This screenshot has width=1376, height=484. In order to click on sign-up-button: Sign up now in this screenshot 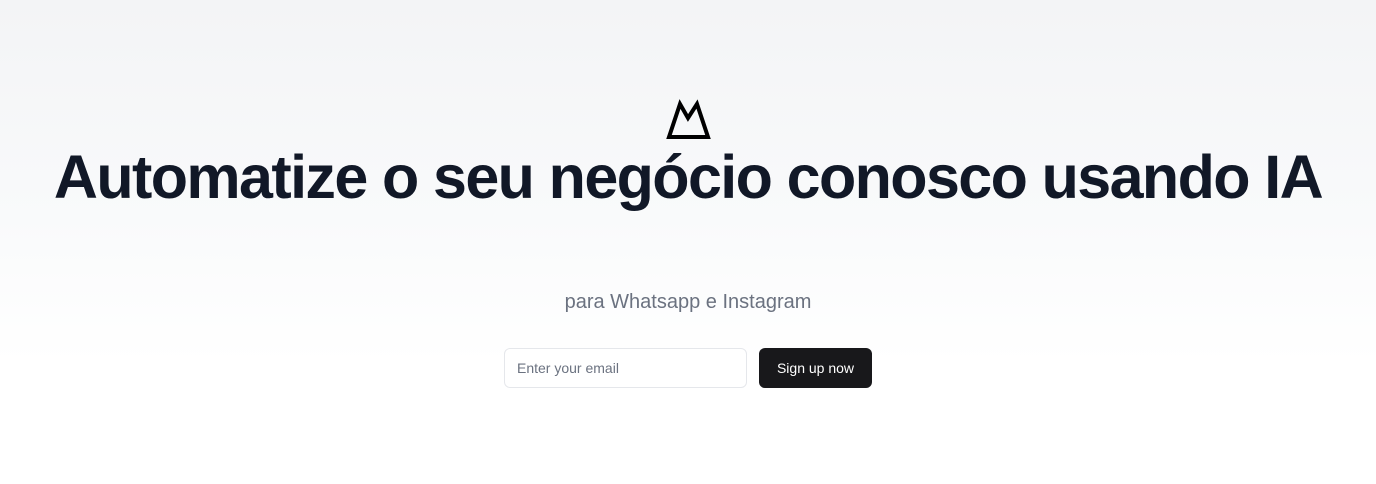, I will do `click(815, 368)`.